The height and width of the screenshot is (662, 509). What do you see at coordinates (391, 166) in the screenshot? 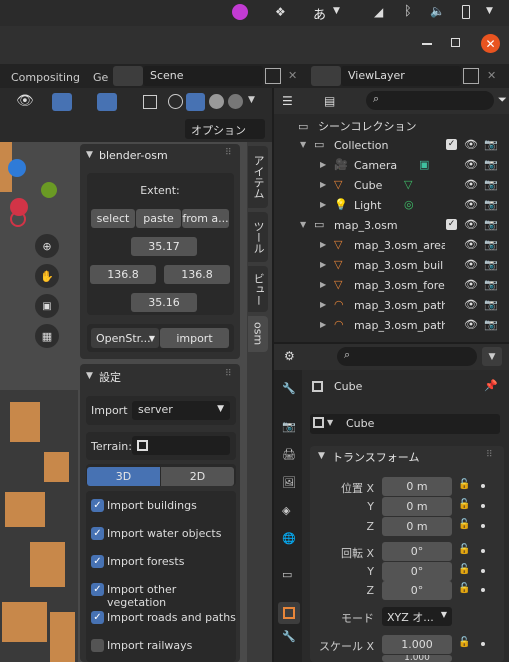
I see `outliner-row: ▶ 🎥 Camera ▣ 👁 📷` at bounding box center [391, 166].